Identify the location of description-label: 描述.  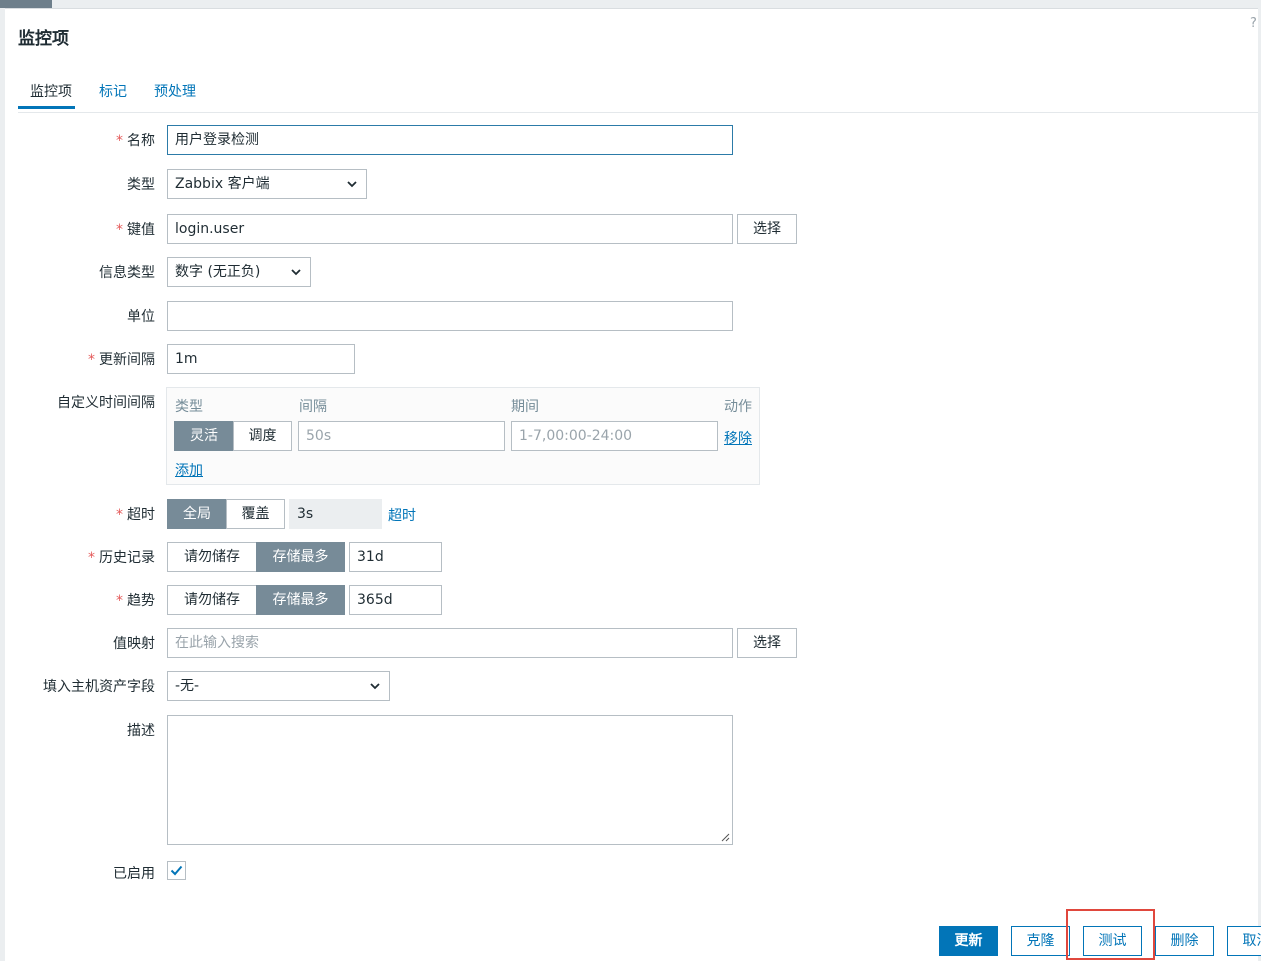
(141, 731).